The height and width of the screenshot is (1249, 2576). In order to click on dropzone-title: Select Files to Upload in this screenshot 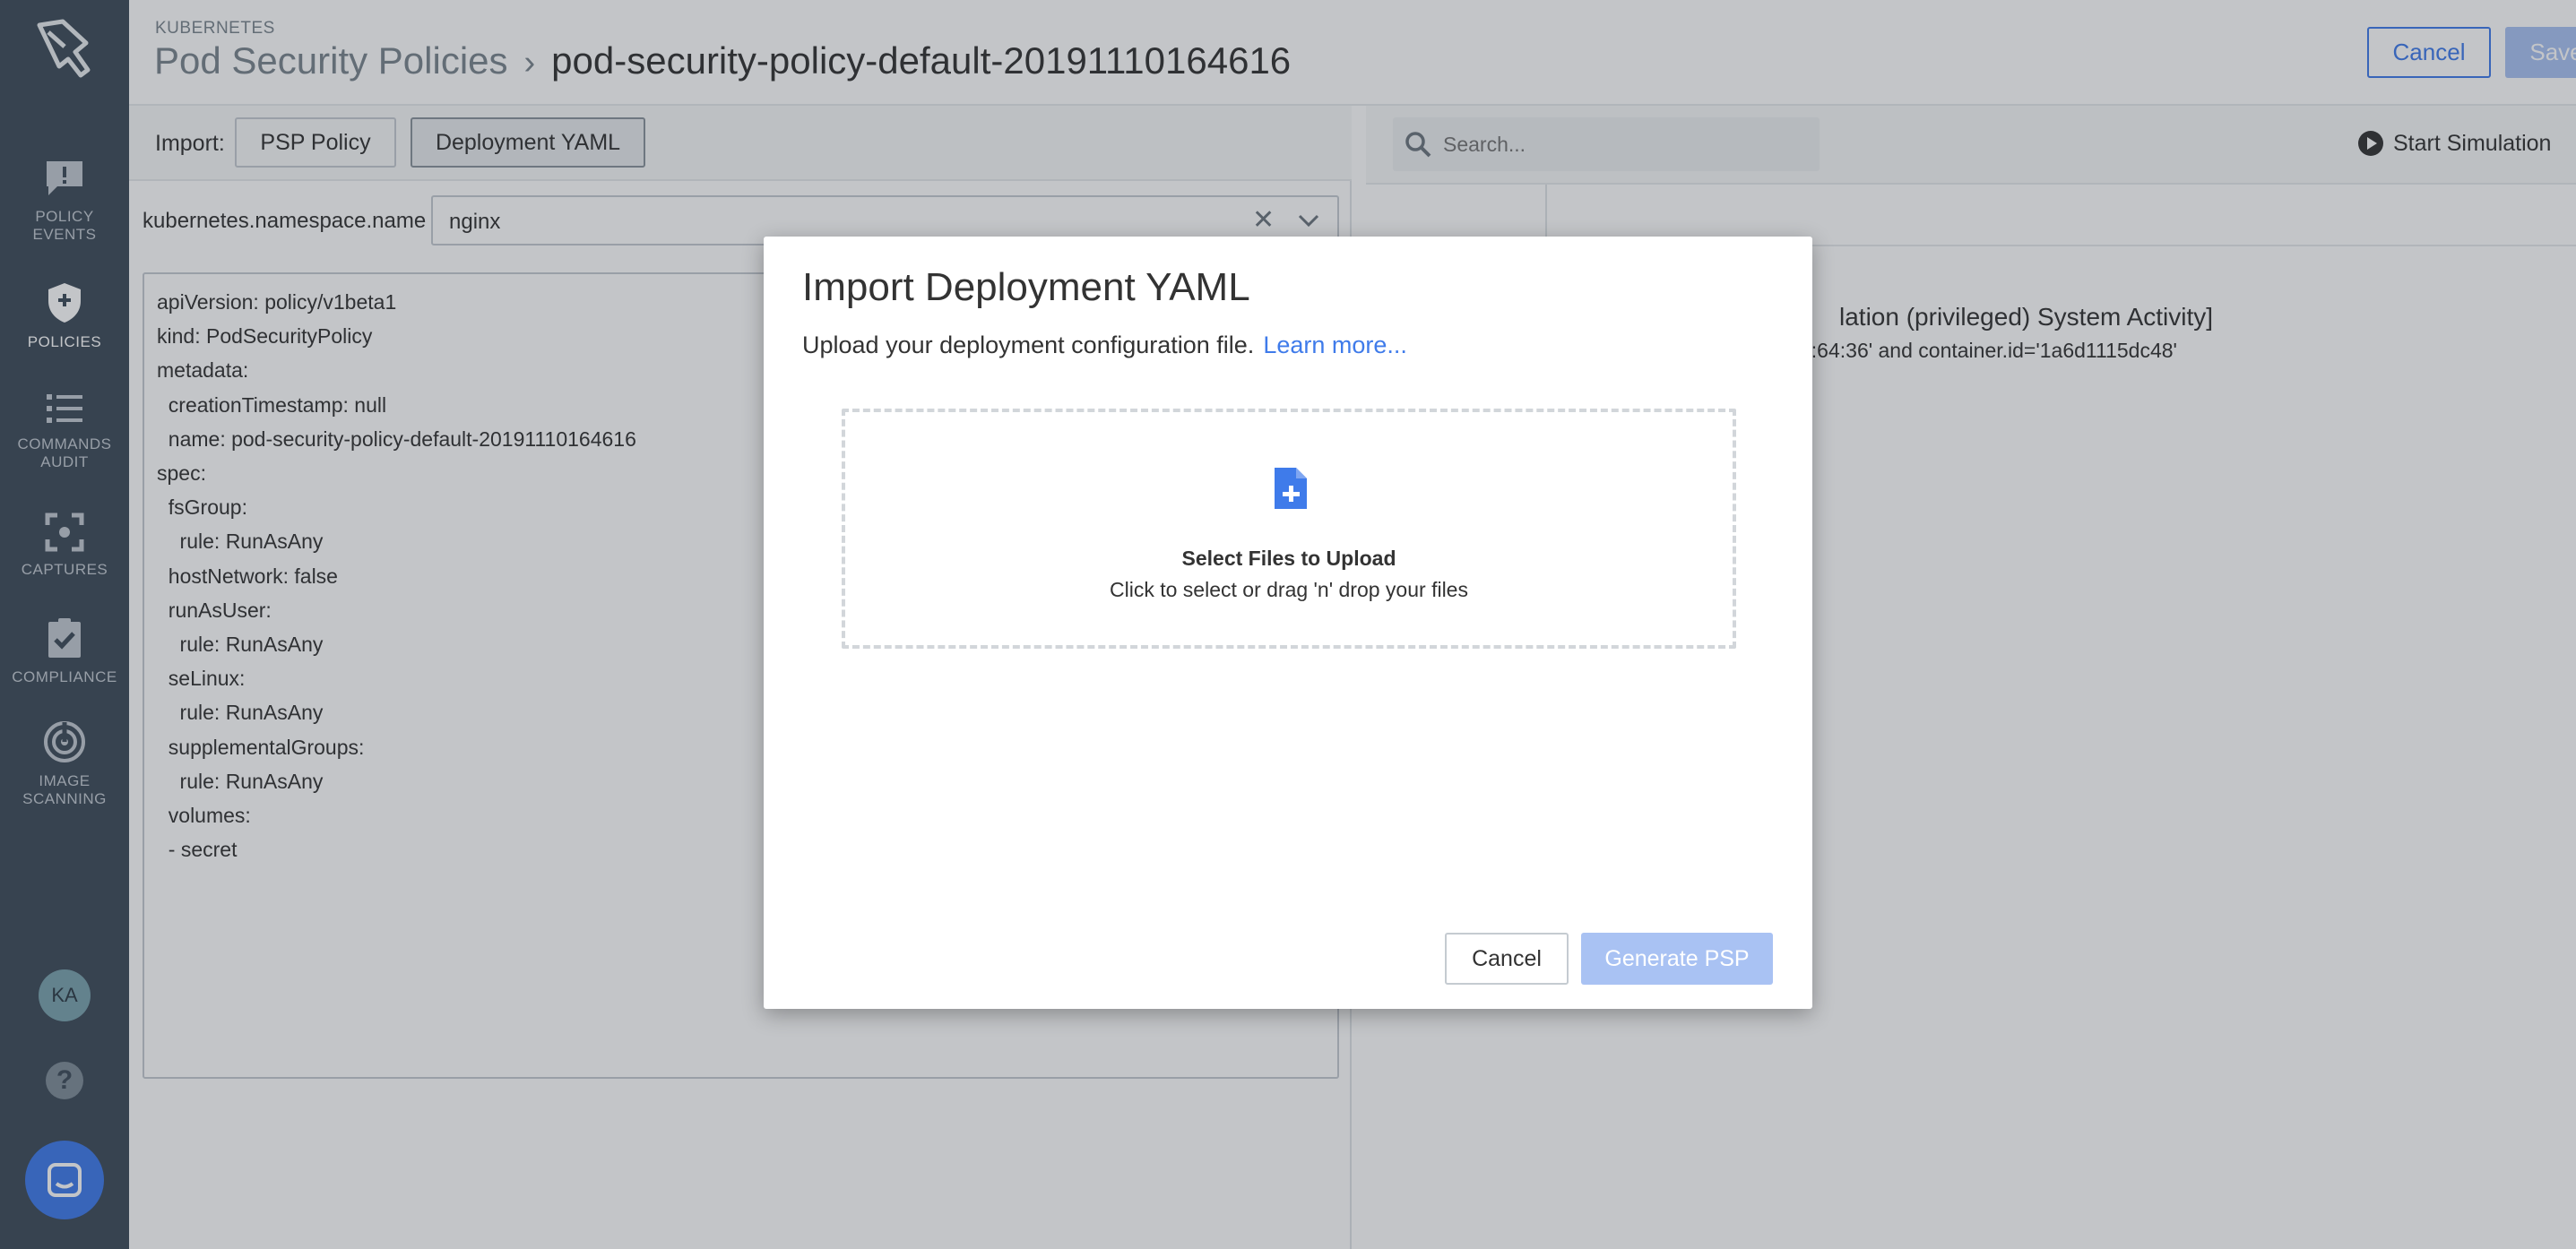, I will do `click(1288, 558)`.